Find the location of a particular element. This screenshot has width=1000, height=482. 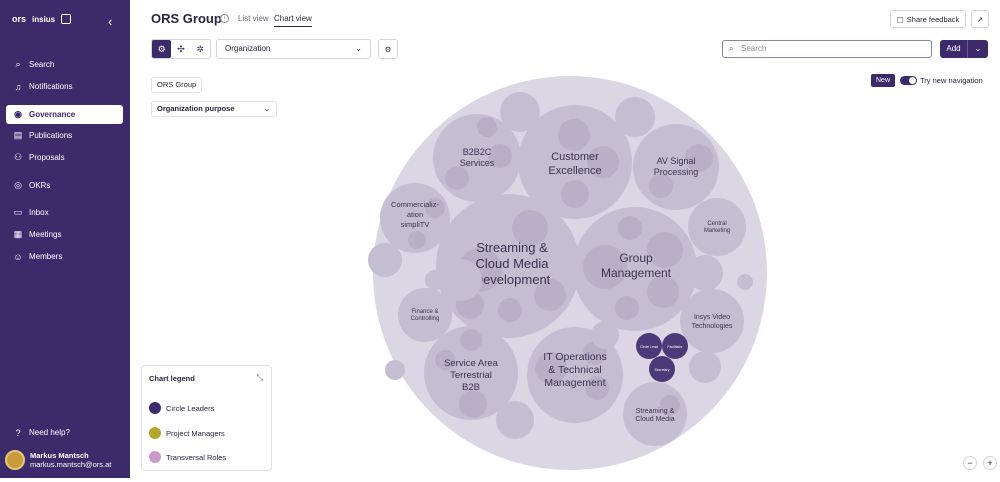

legend-label: Transversal Roles is located at coordinates (196, 457).